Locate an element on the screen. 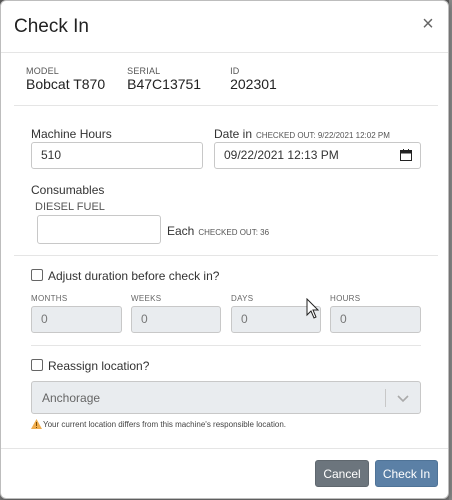 The width and height of the screenshot is (452, 500). warning-icon is located at coordinates (36, 424).